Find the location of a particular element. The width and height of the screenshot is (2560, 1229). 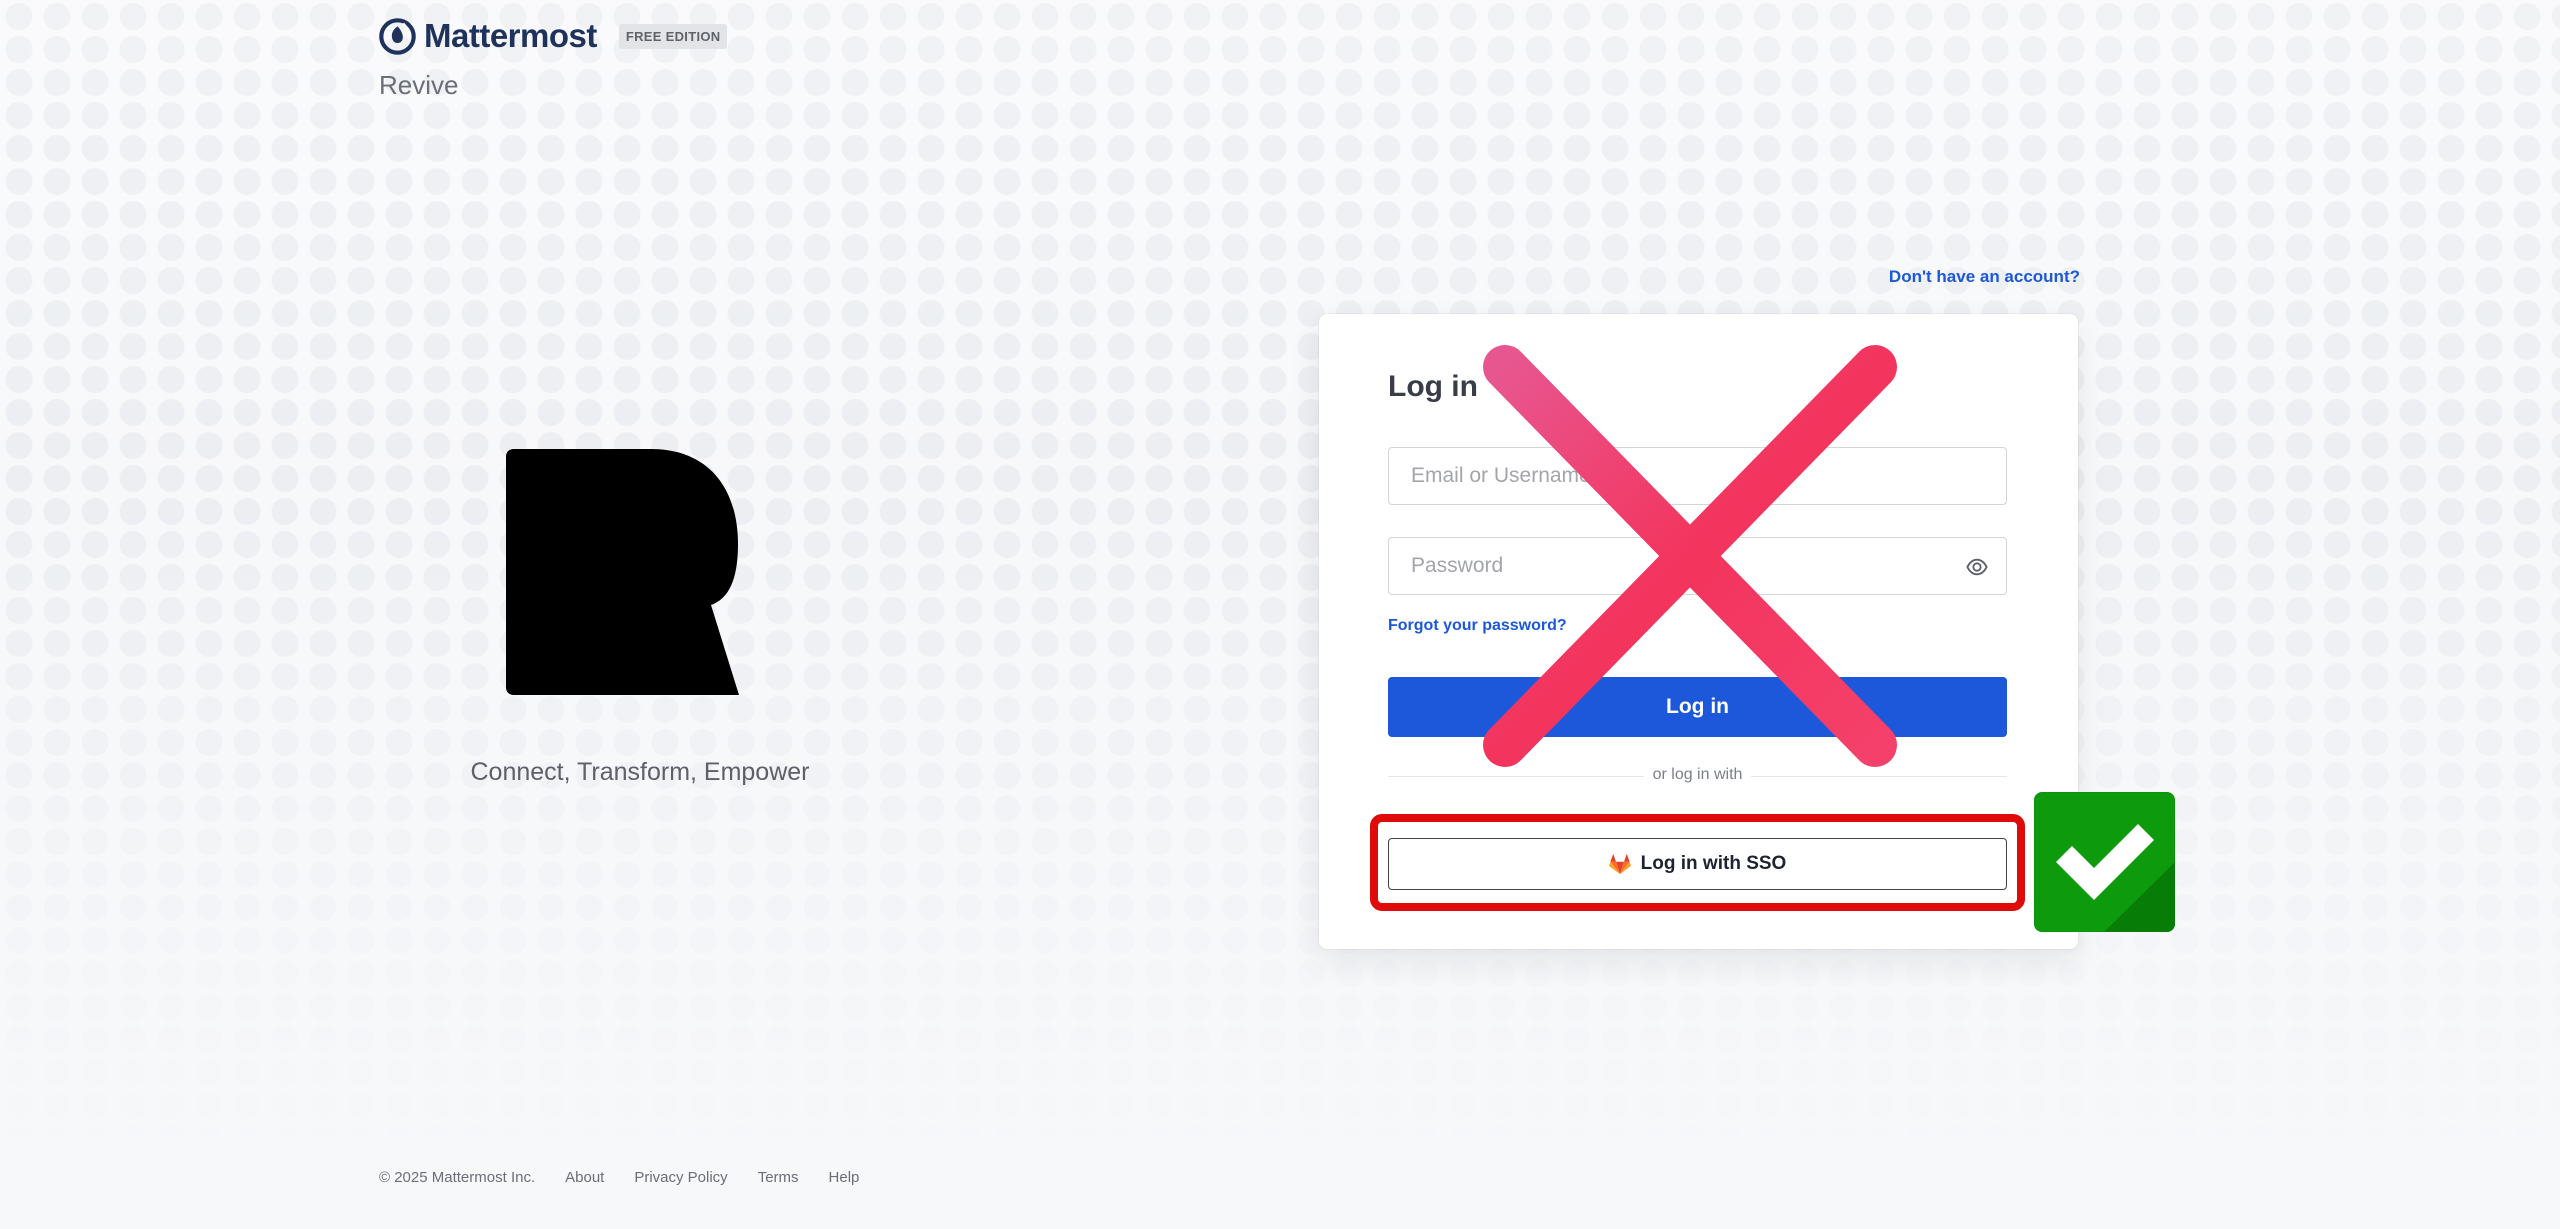

divider: or log in with is located at coordinates (1697, 775).